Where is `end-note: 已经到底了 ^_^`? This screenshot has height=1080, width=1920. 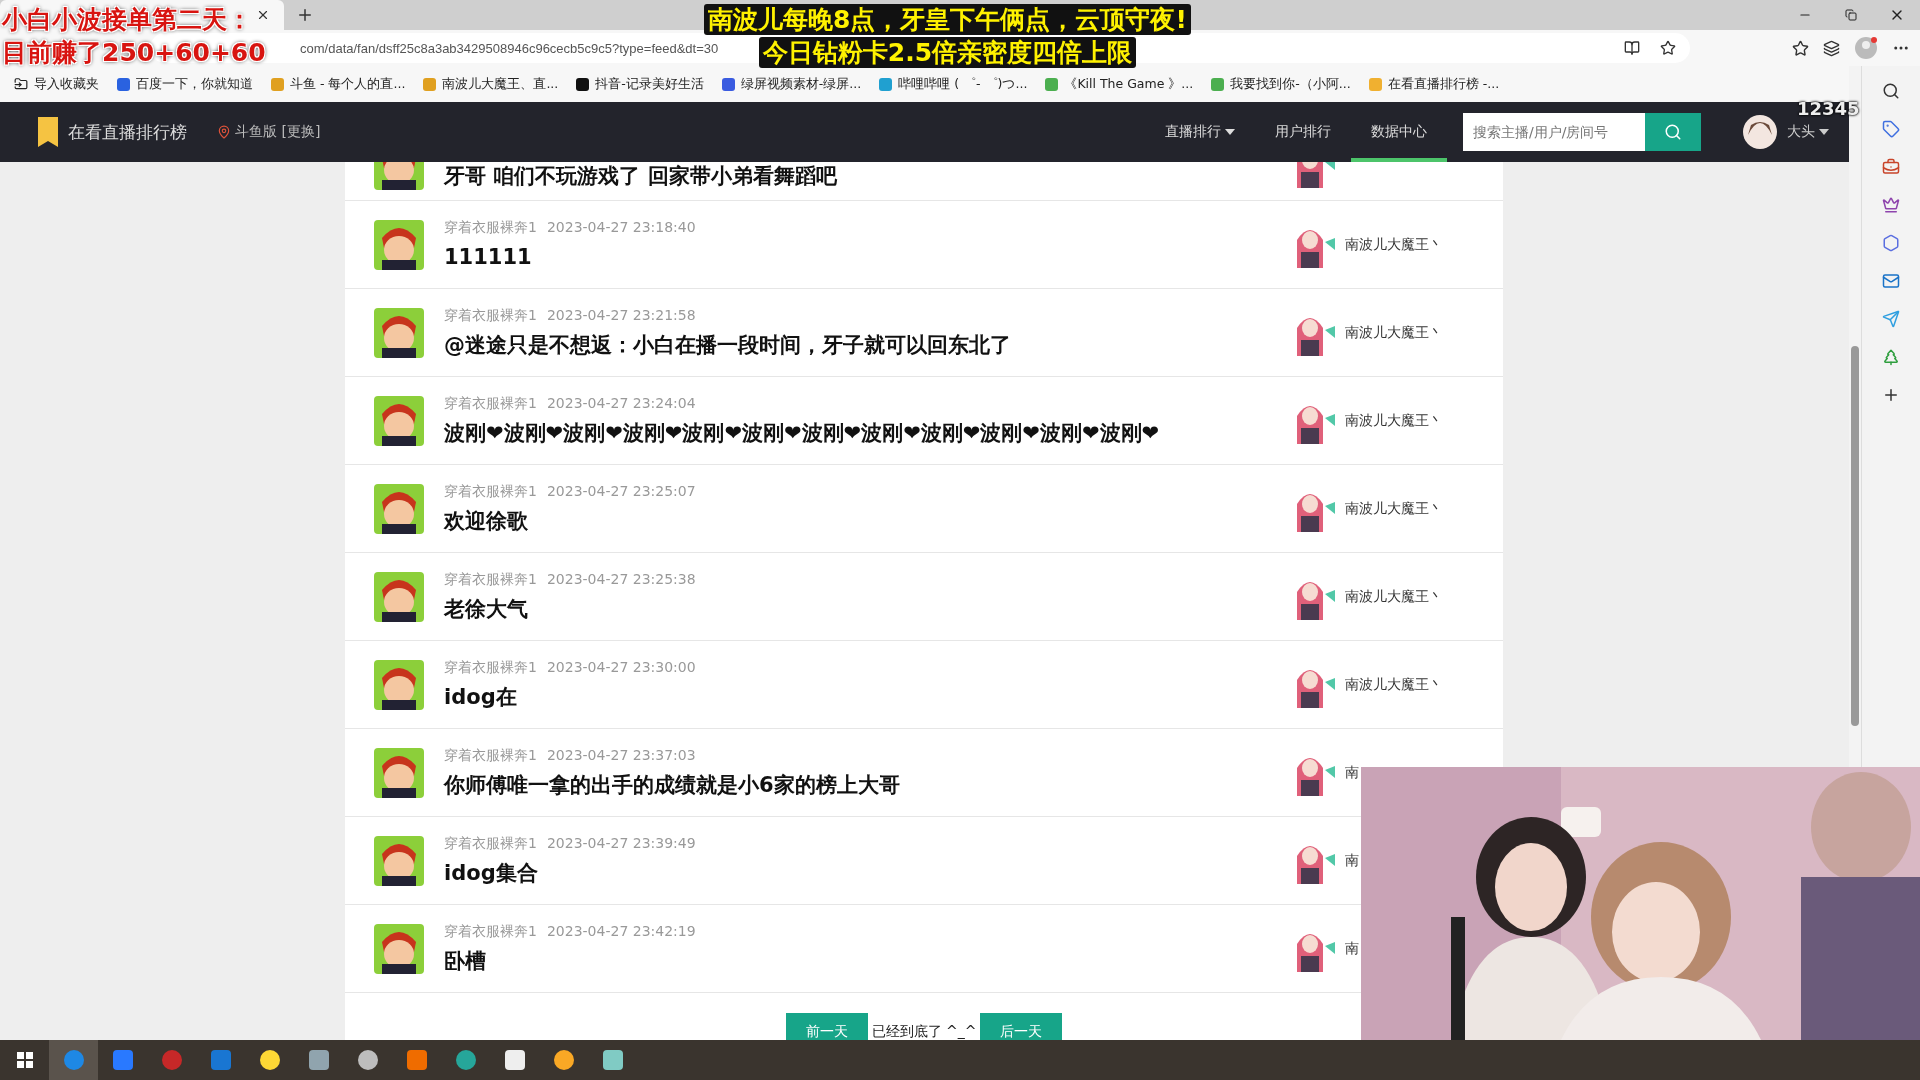 end-note: 已经到底了 ^_^ is located at coordinates (924, 1031).